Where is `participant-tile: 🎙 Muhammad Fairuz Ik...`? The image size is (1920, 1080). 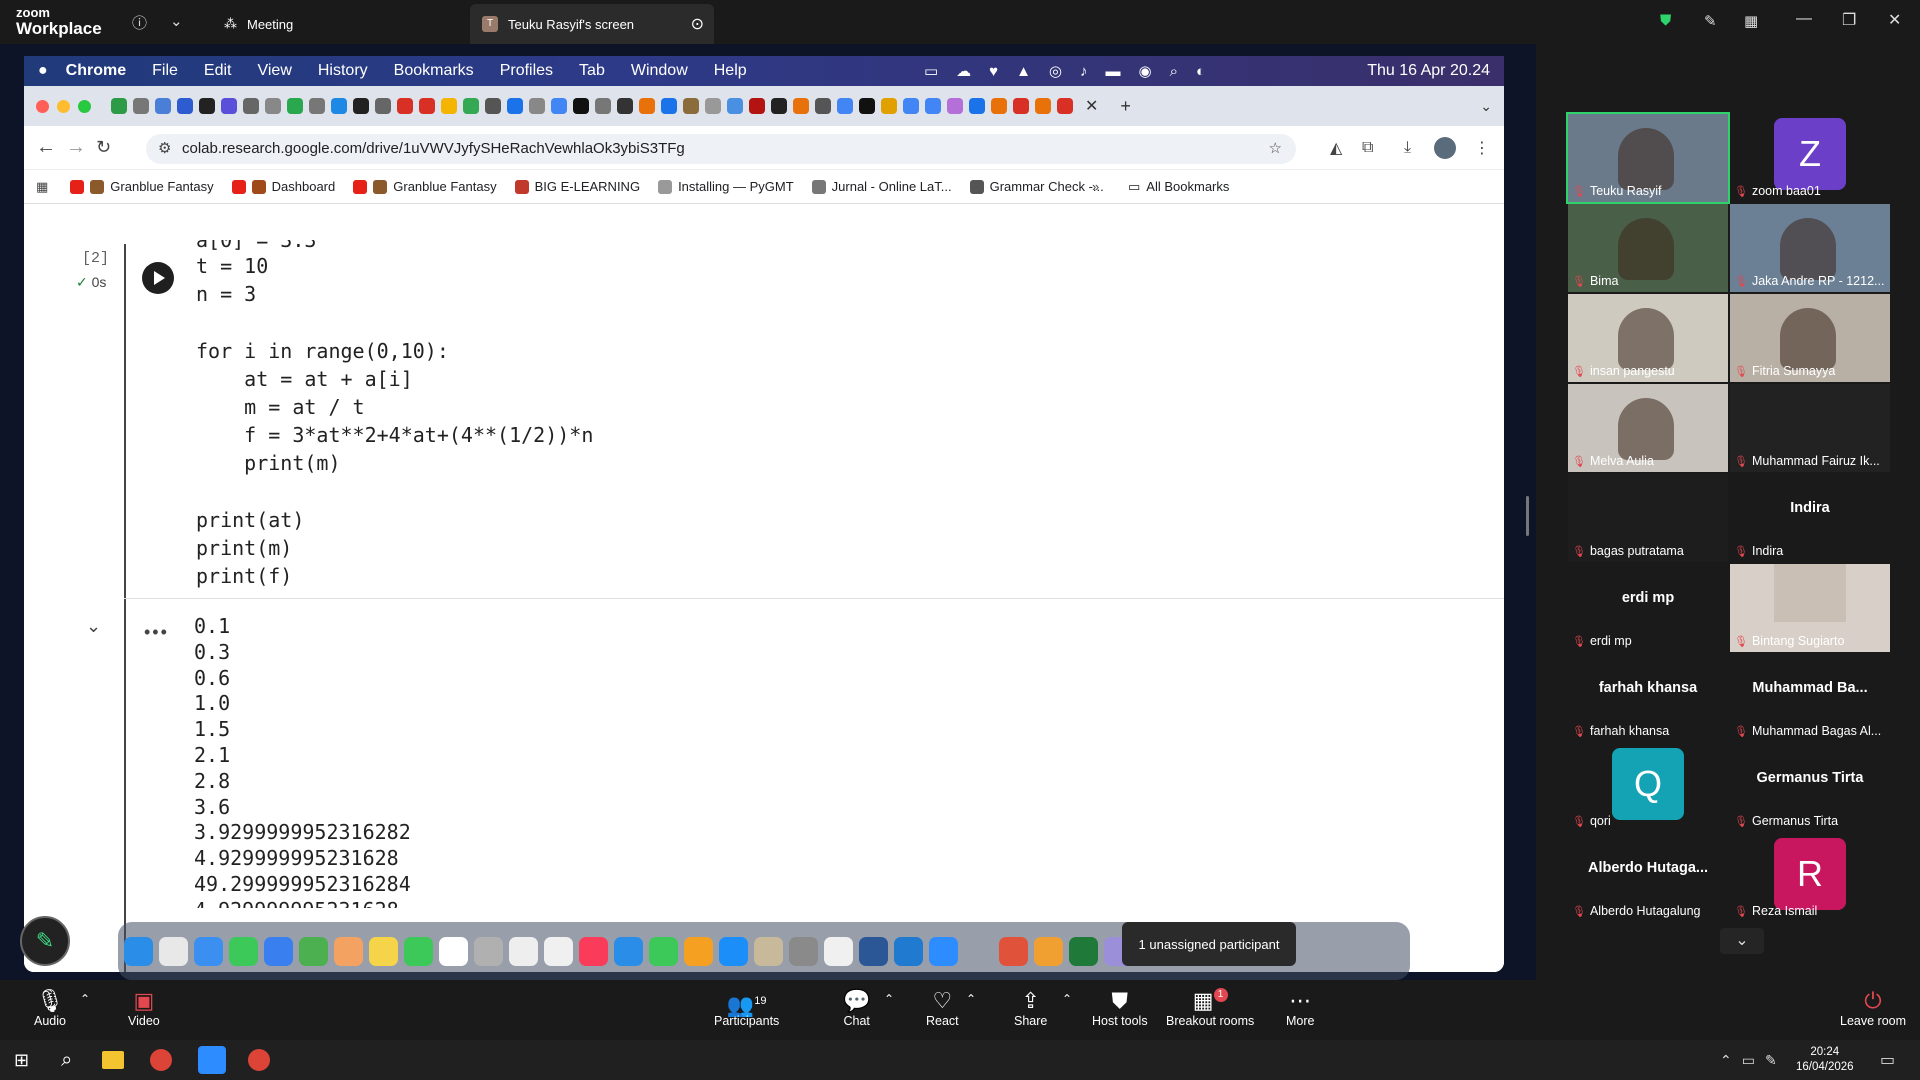
participant-tile: 🎙 Muhammad Fairuz Ik... is located at coordinates (1810, 428).